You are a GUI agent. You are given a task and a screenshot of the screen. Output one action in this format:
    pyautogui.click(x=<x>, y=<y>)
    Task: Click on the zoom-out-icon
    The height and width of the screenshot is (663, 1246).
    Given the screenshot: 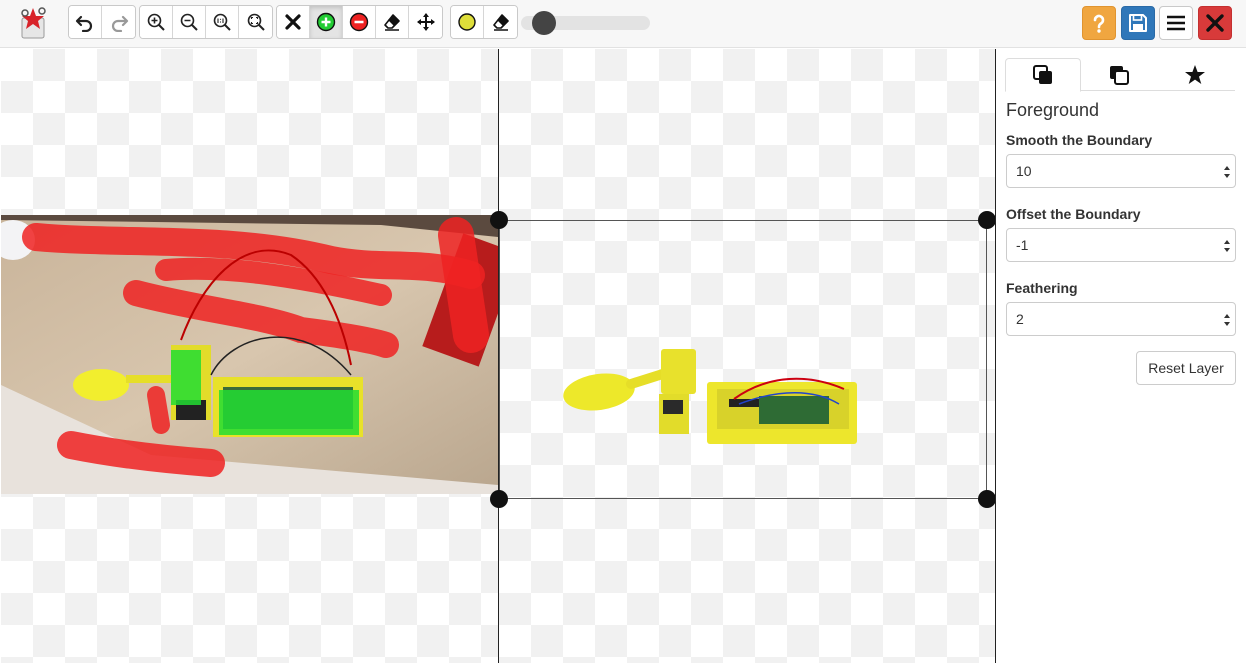 What is the action you would take?
    pyautogui.click(x=189, y=22)
    